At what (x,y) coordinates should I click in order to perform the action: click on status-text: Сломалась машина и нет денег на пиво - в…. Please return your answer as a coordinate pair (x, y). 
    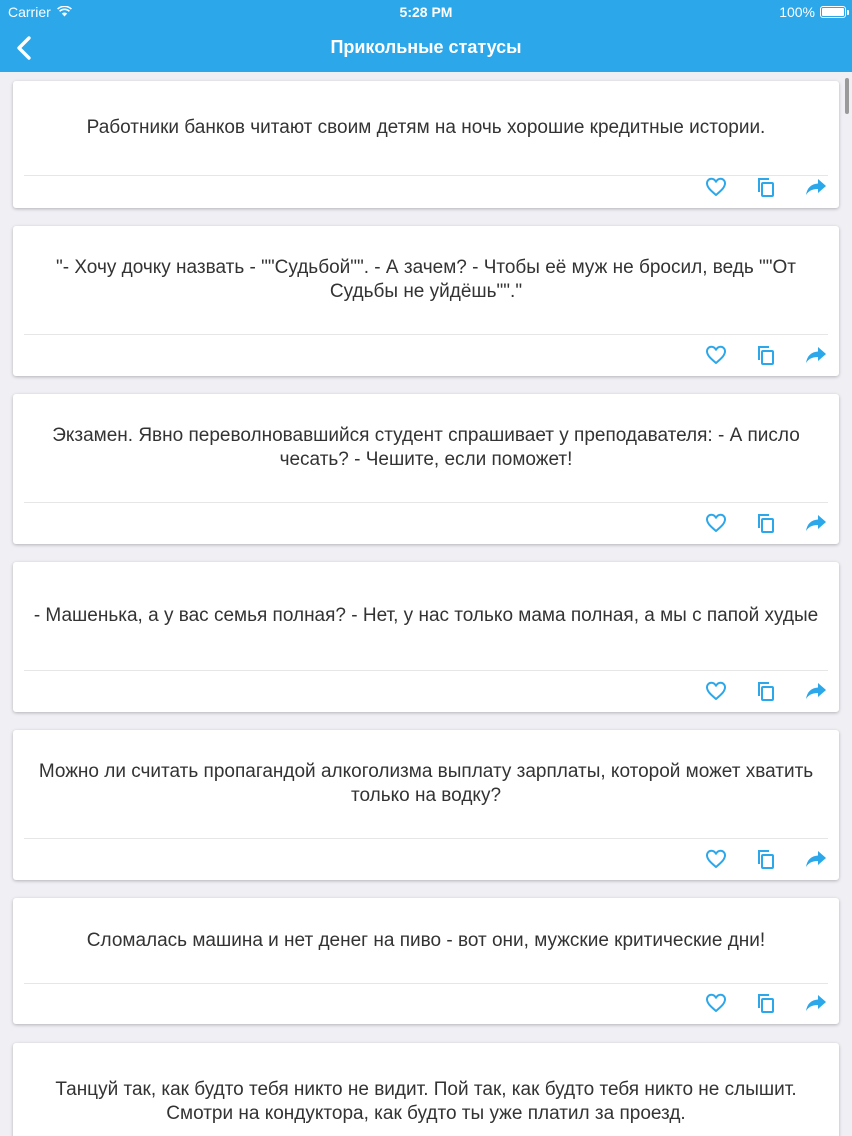
    Looking at the image, I should click on (426, 940).